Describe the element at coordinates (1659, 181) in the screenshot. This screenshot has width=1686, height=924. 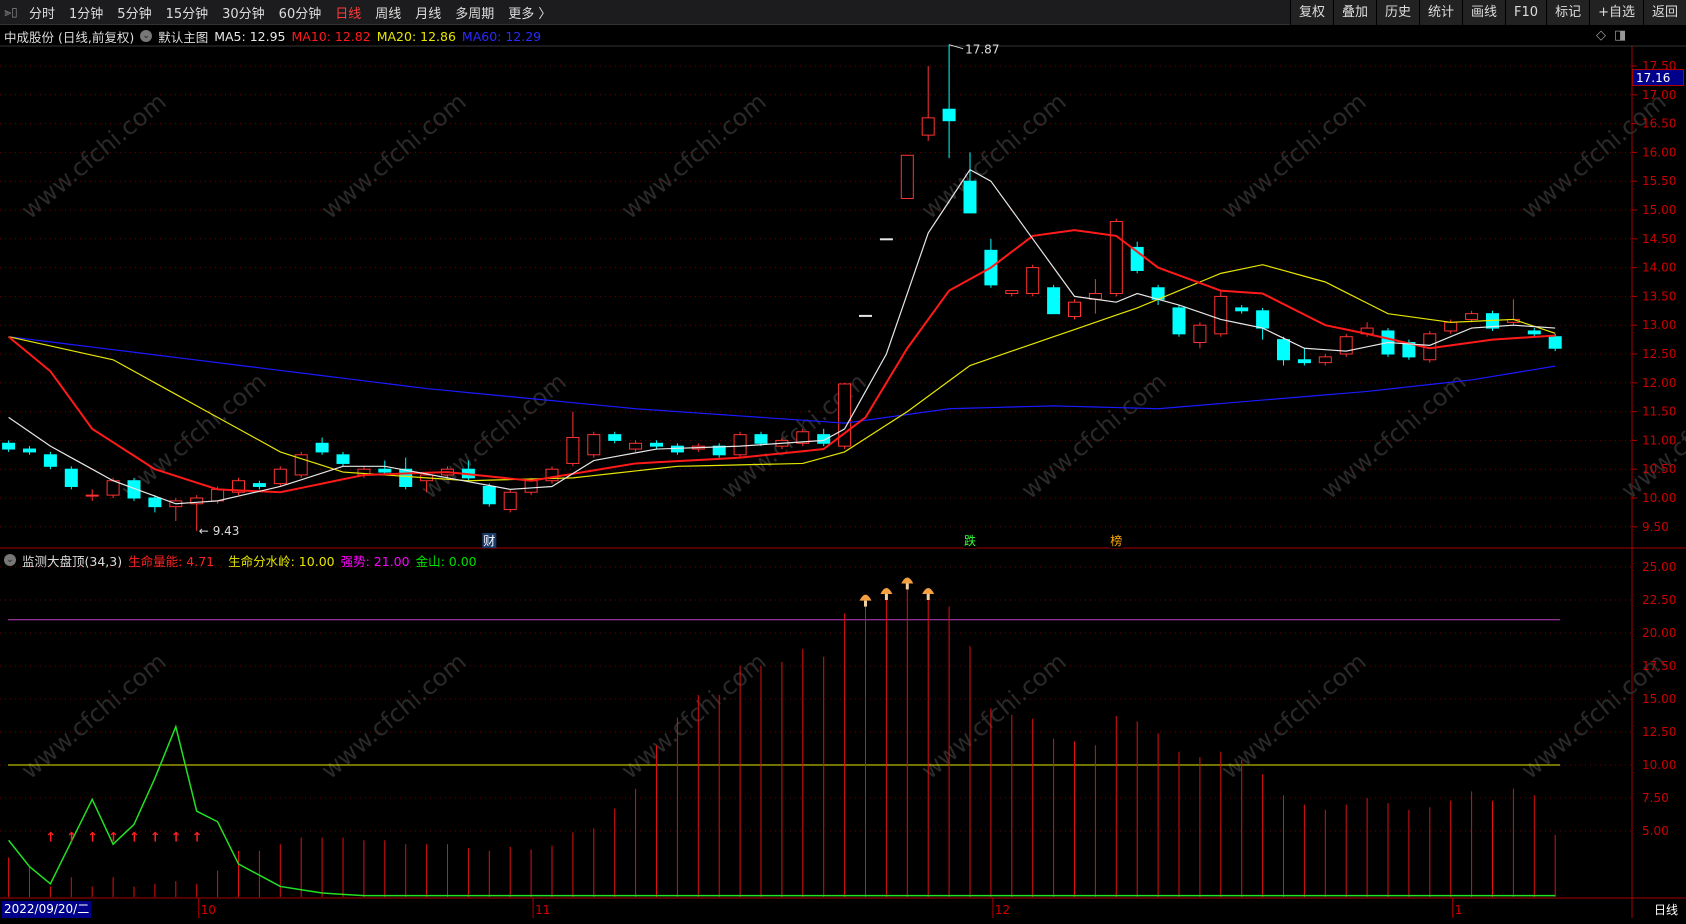
I see `price-tick-label: 15.50` at that location.